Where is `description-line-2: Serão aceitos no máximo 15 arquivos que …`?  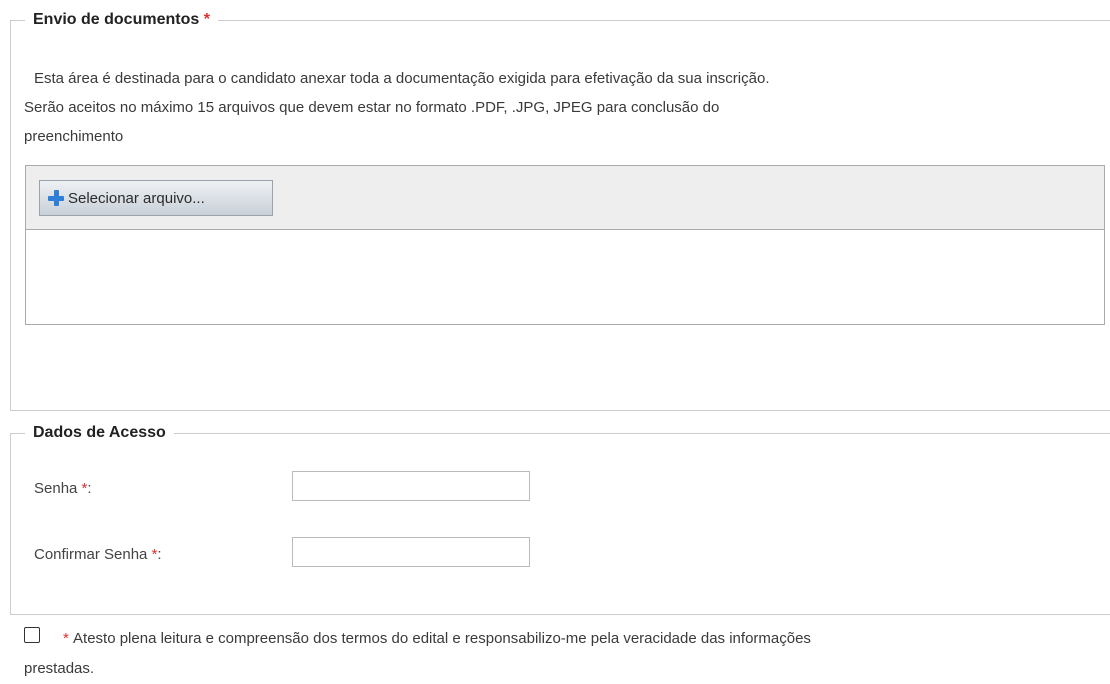
description-line-2: Serão aceitos no máximo 15 arquivos que … is located at coordinates (372, 107).